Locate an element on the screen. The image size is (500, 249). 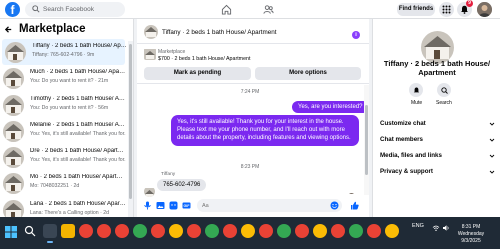
sender-name: Tiffany is located at coordinates (168, 174).